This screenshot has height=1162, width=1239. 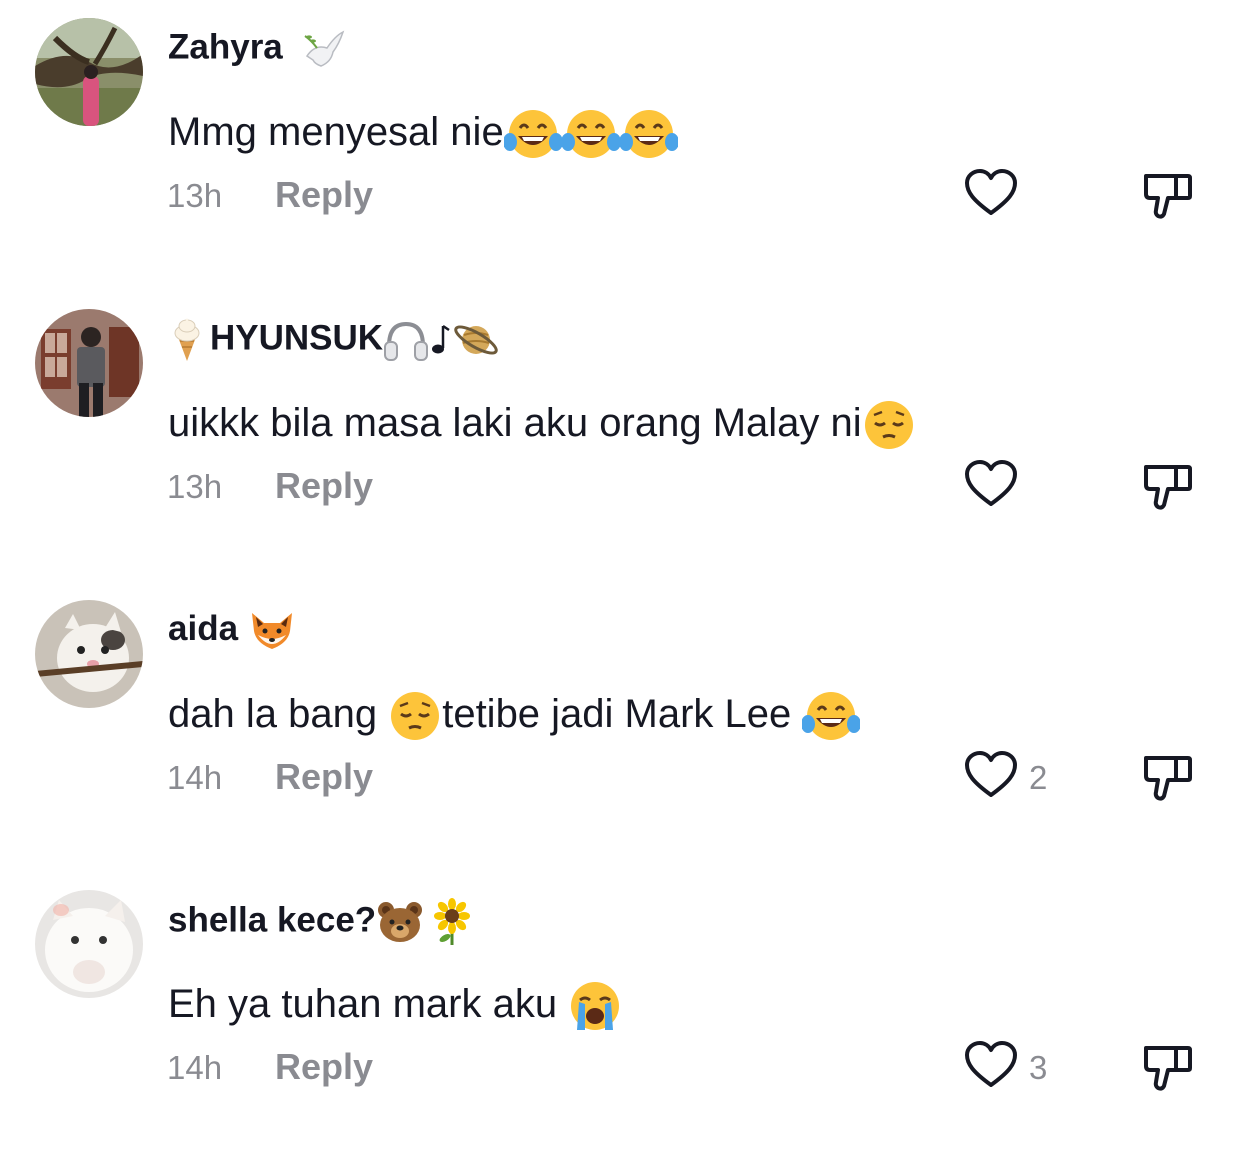 I want to click on music-note-icon, so click(x=440, y=340).